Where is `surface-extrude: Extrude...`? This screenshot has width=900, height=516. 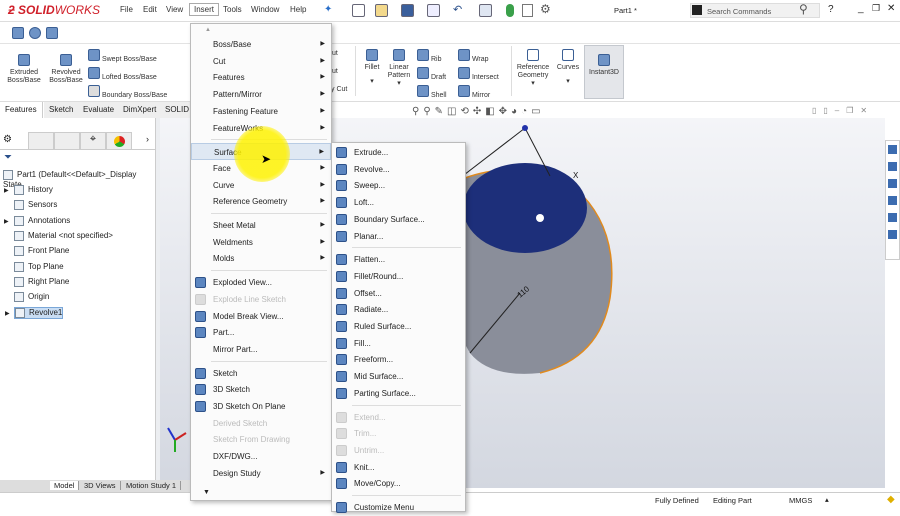 surface-extrude: Extrude... is located at coordinates (398, 152).